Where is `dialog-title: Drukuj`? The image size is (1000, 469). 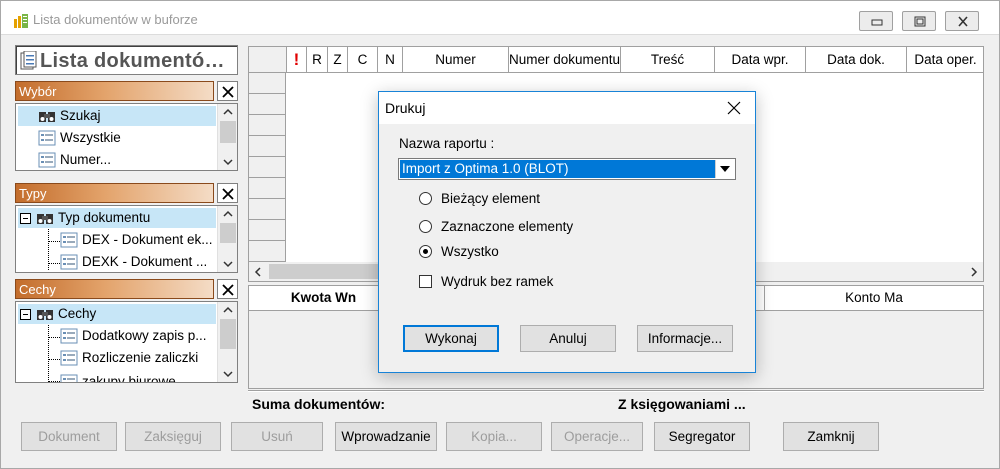
dialog-title: Drukuj is located at coordinates (405, 108).